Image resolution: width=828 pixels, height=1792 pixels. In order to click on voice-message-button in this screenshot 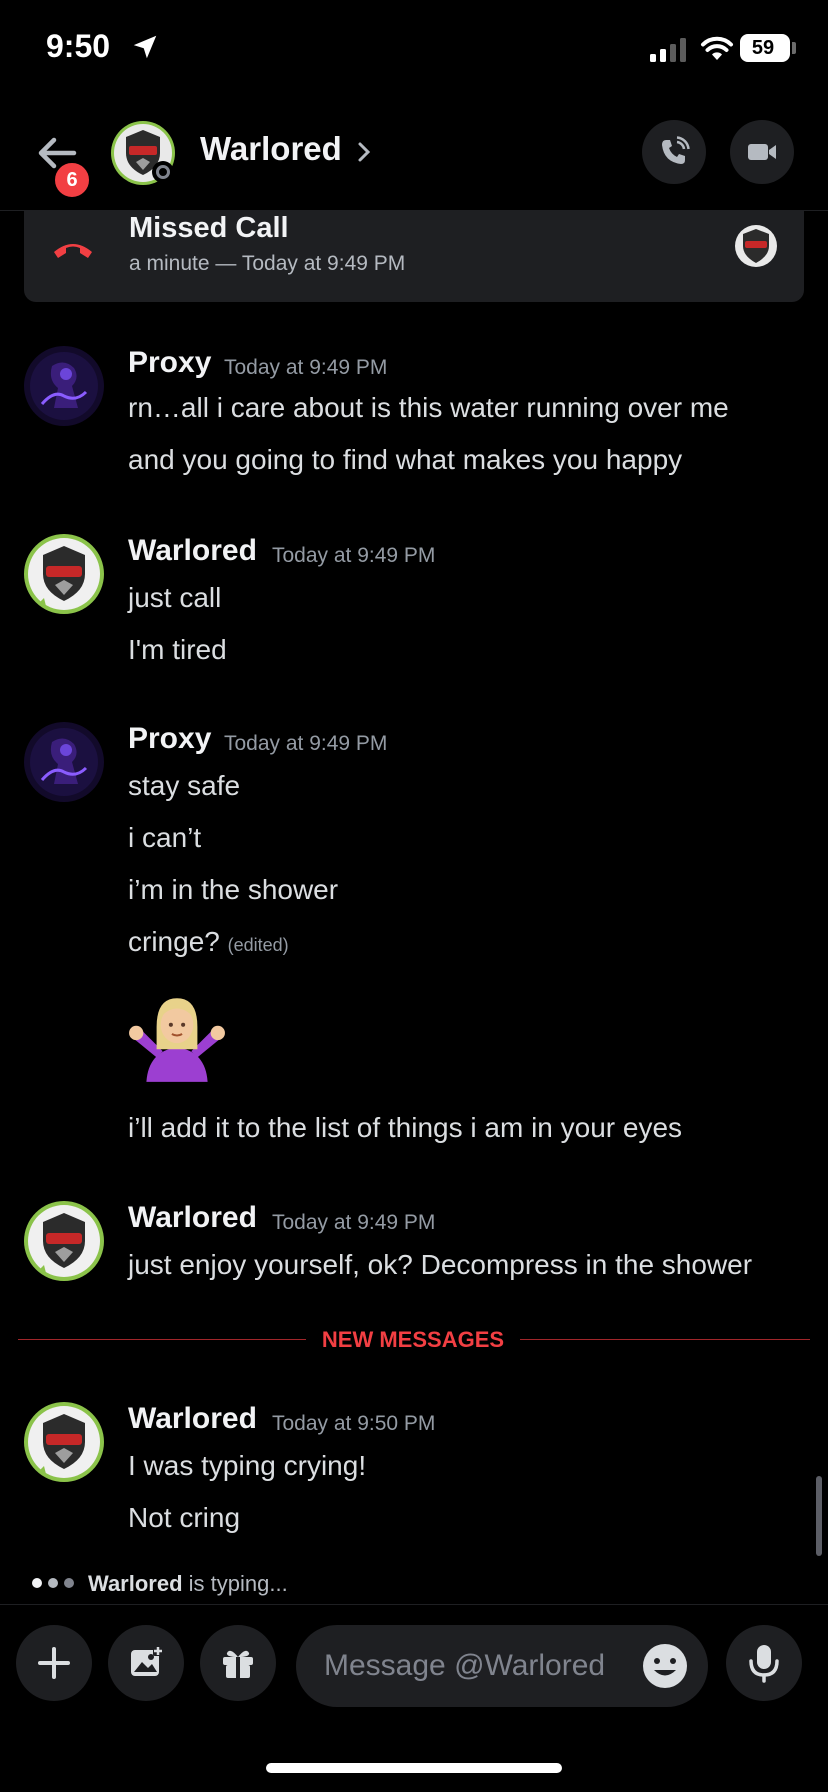, I will do `click(764, 1663)`.